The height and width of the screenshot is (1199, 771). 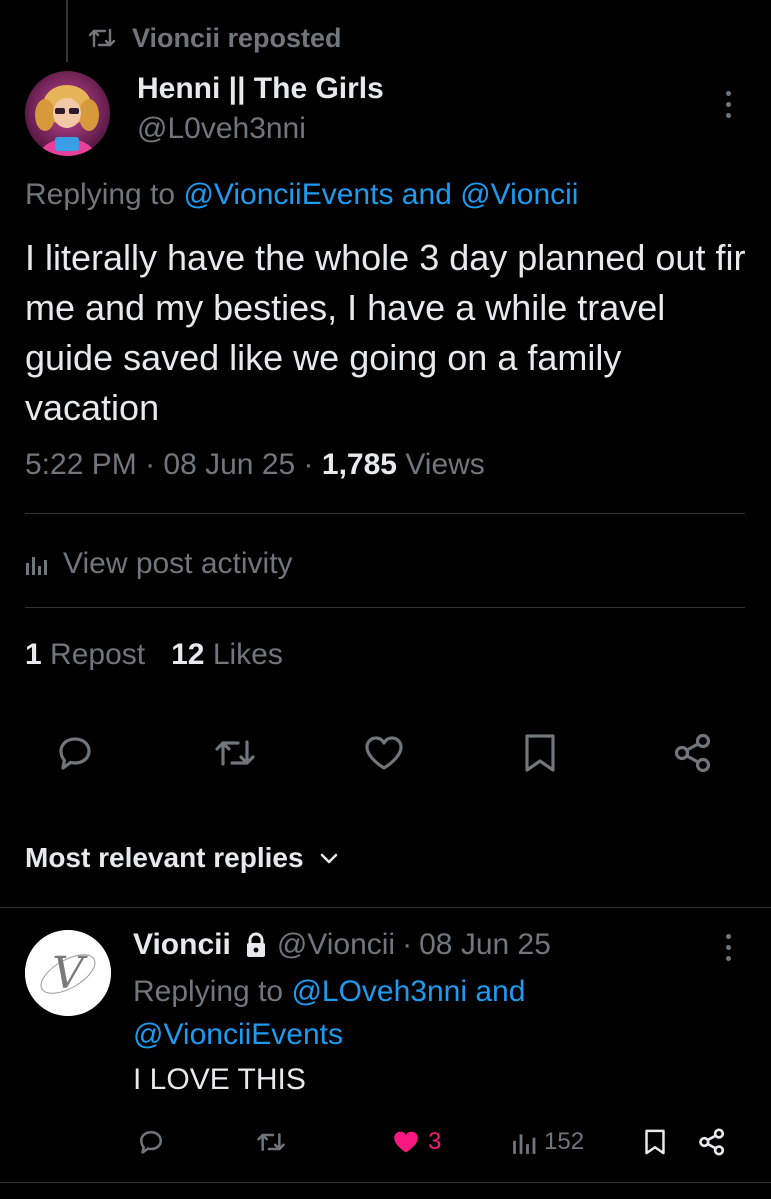 I want to click on thread-connector-line, so click(x=67, y=31).